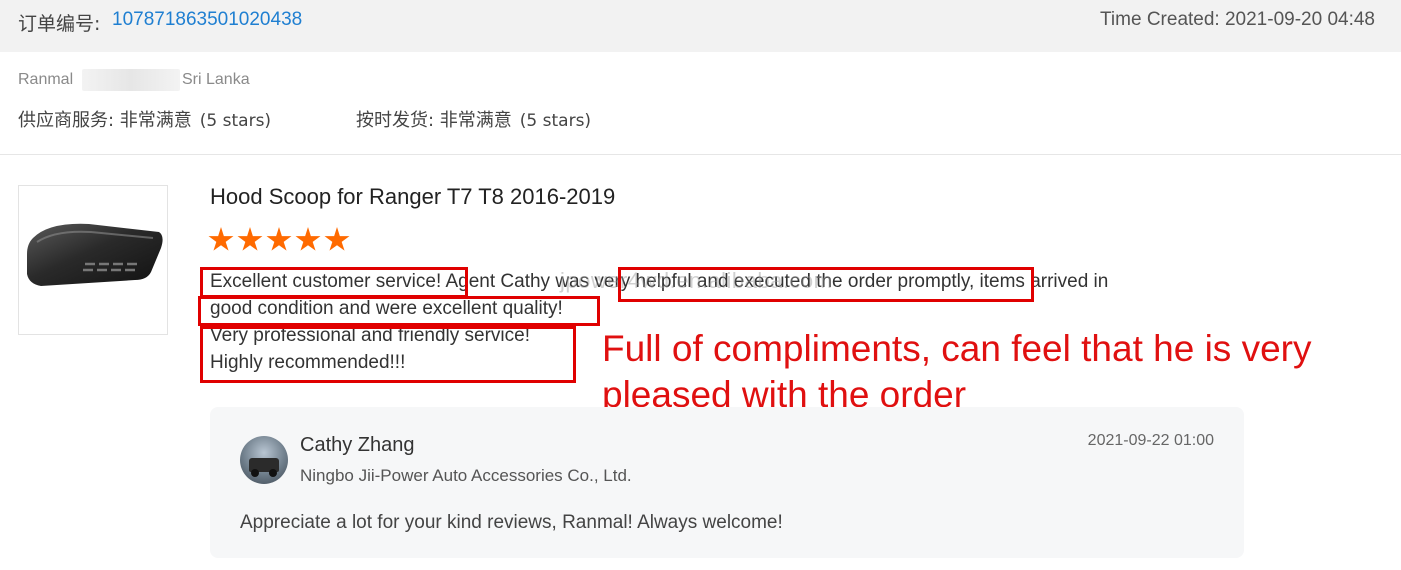 The width and height of the screenshot is (1401, 570). What do you see at coordinates (131, 80) in the screenshot?
I see `redacted-buyer-info` at bounding box center [131, 80].